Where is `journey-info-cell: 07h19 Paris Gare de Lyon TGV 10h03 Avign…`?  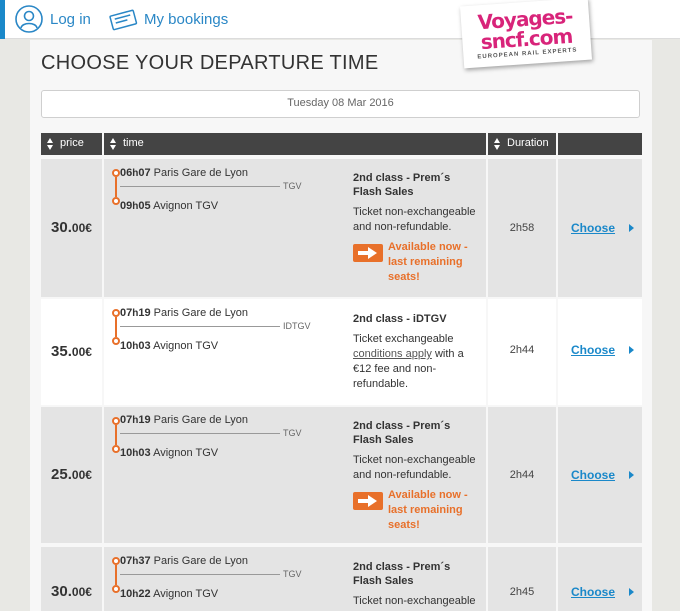 journey-info-cell: 07h19 Paris Gare de Lyon TGV 10h03 Avign… is located at coordinates (295, 475).